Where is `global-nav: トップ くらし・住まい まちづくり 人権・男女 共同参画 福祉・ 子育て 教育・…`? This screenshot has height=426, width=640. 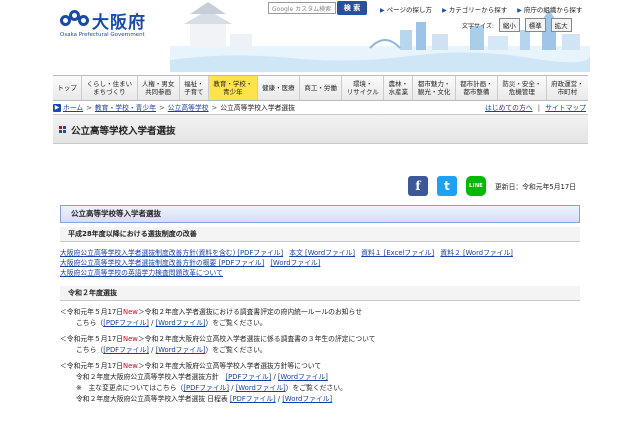
global-nav: トップ くらし・住まい まちづくり 人権・男女 共同参画 福祉・ 子育て 教育・… is located at coordinates (320, 88).